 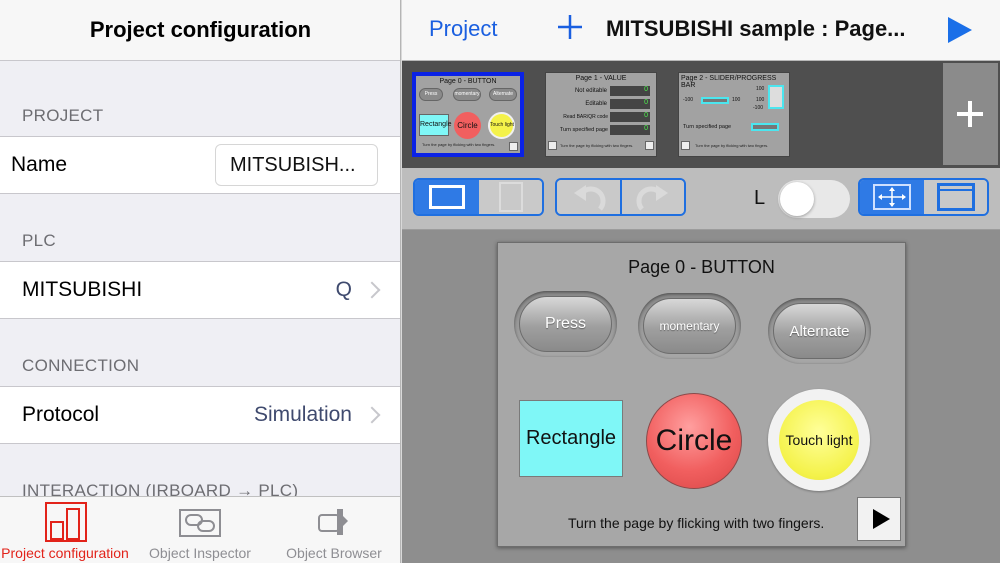 What do you see at coordinates (760, 198) in the screenshot?
I see `layout-toggle-label: L` at bounding box center [760, 198].